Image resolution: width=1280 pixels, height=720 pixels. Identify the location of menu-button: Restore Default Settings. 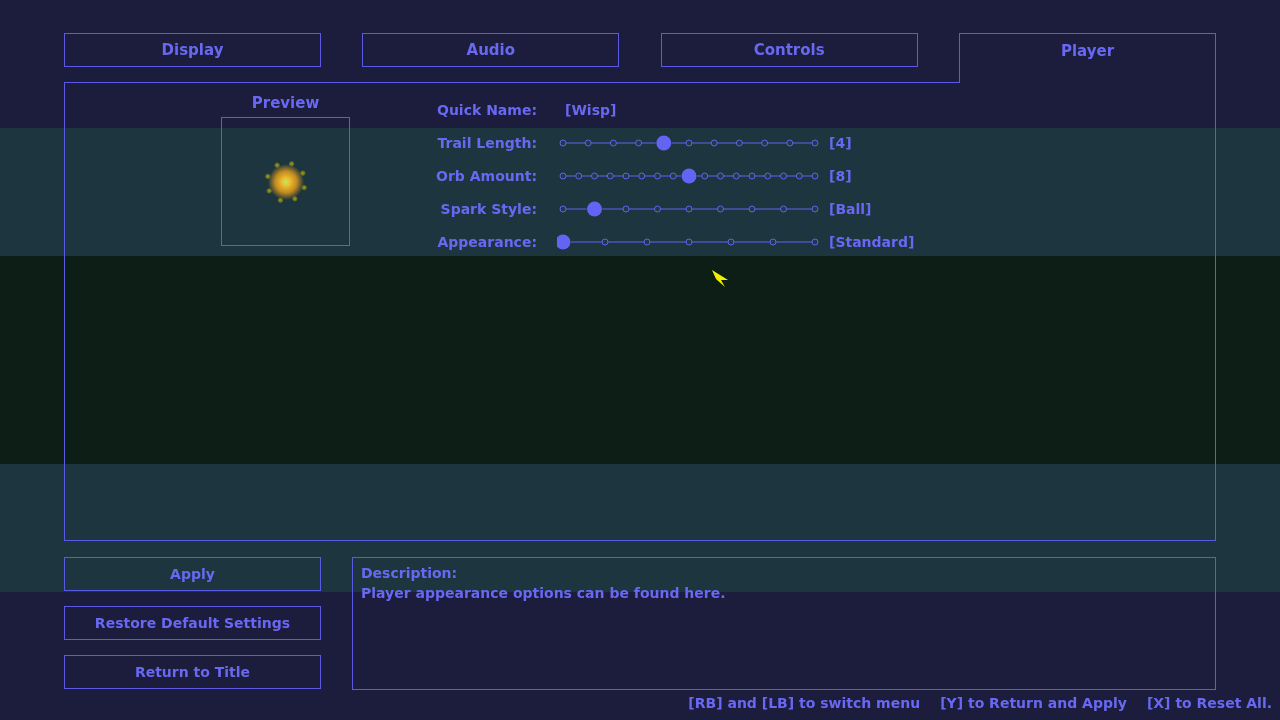
(192, 623).